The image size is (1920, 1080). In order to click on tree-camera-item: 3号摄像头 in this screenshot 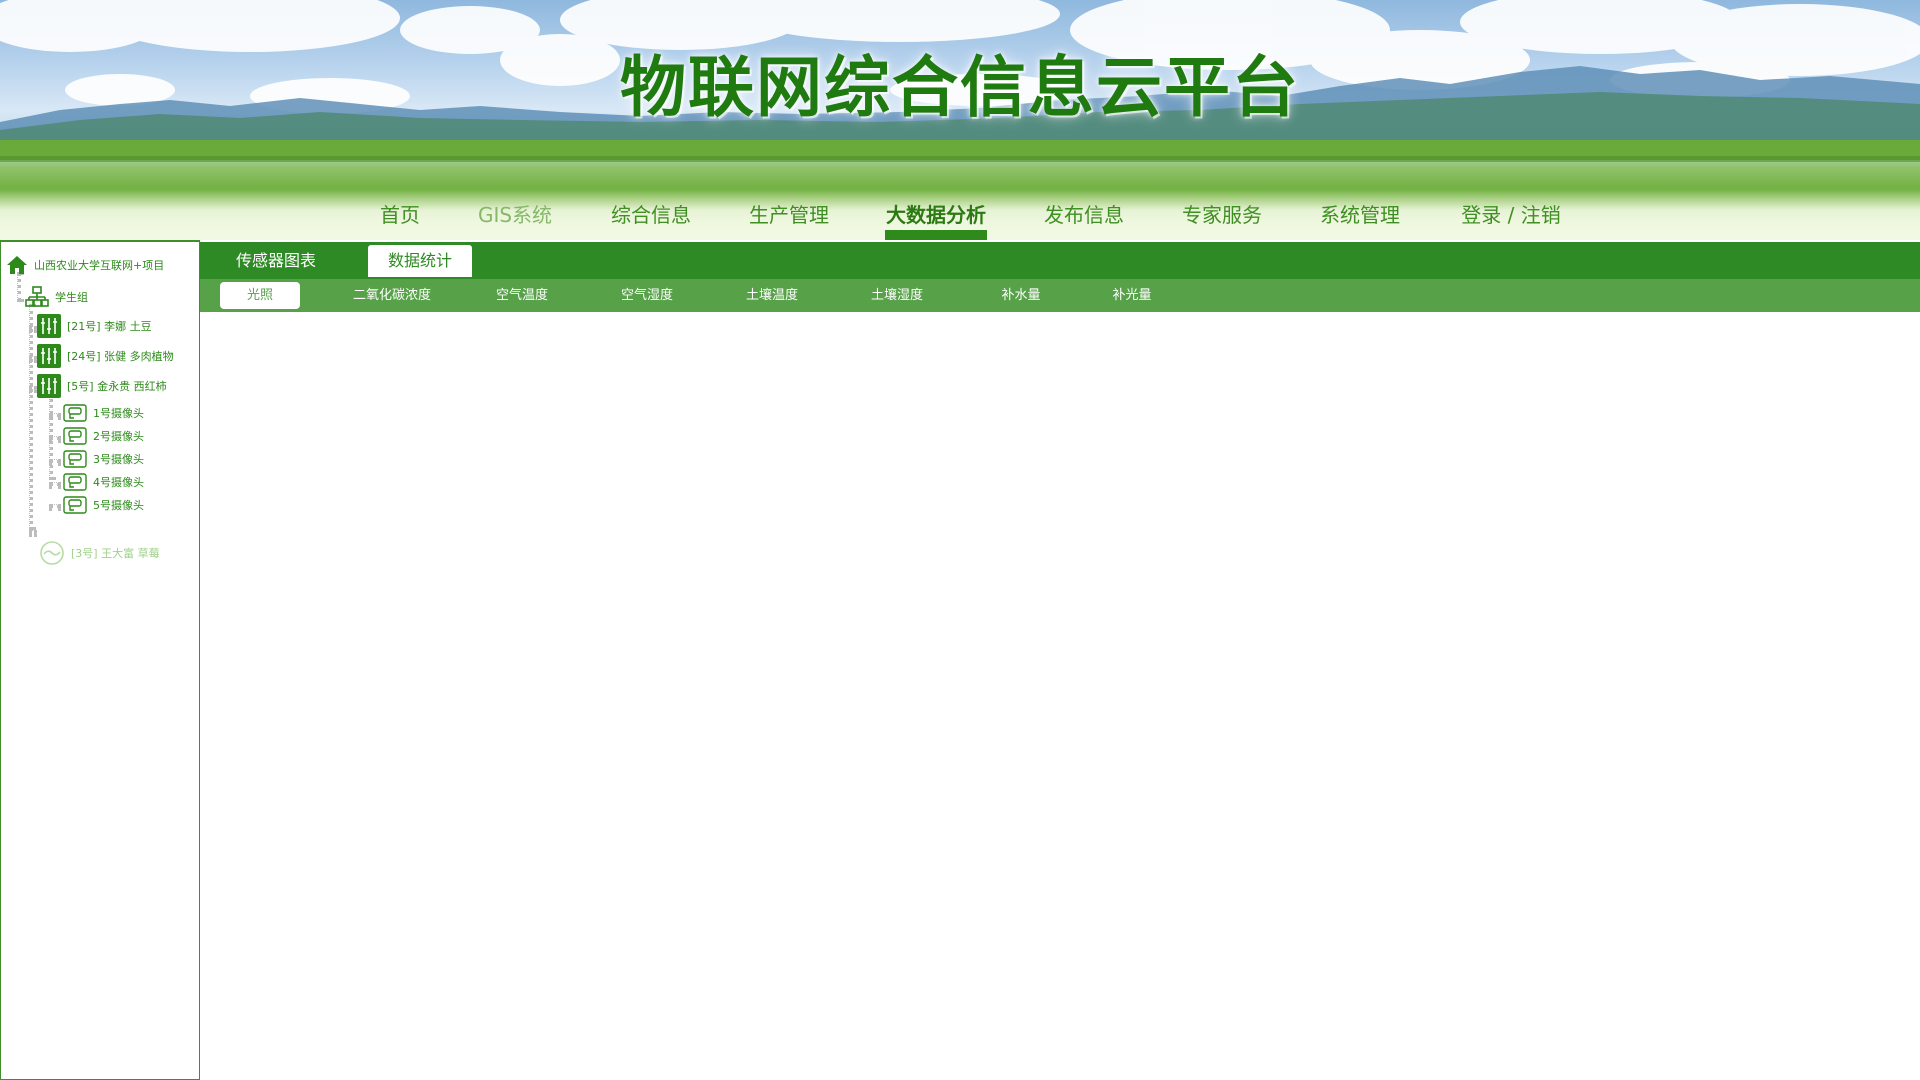, I will do `click(103, 459)`.